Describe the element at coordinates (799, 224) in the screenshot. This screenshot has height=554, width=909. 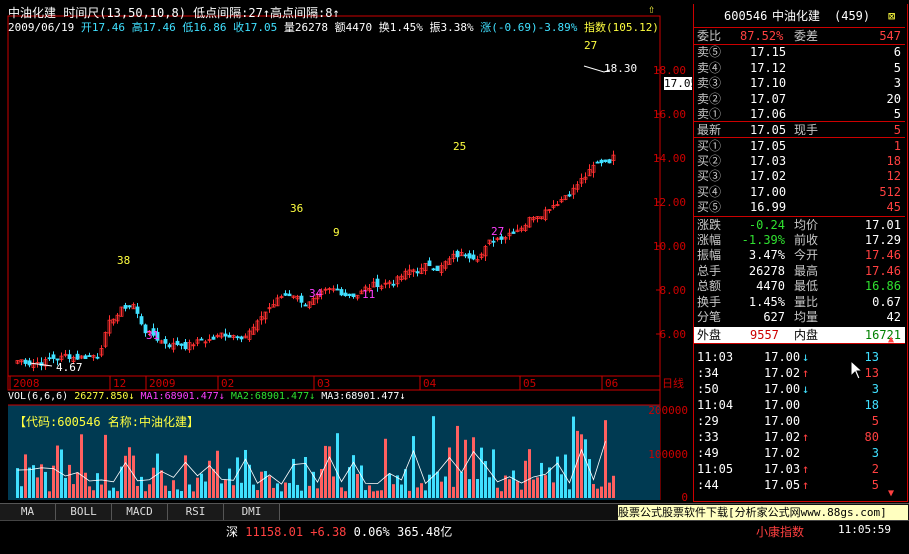
I see `stat-row: 涨跌 -0.24 均价 17.01` at that location.